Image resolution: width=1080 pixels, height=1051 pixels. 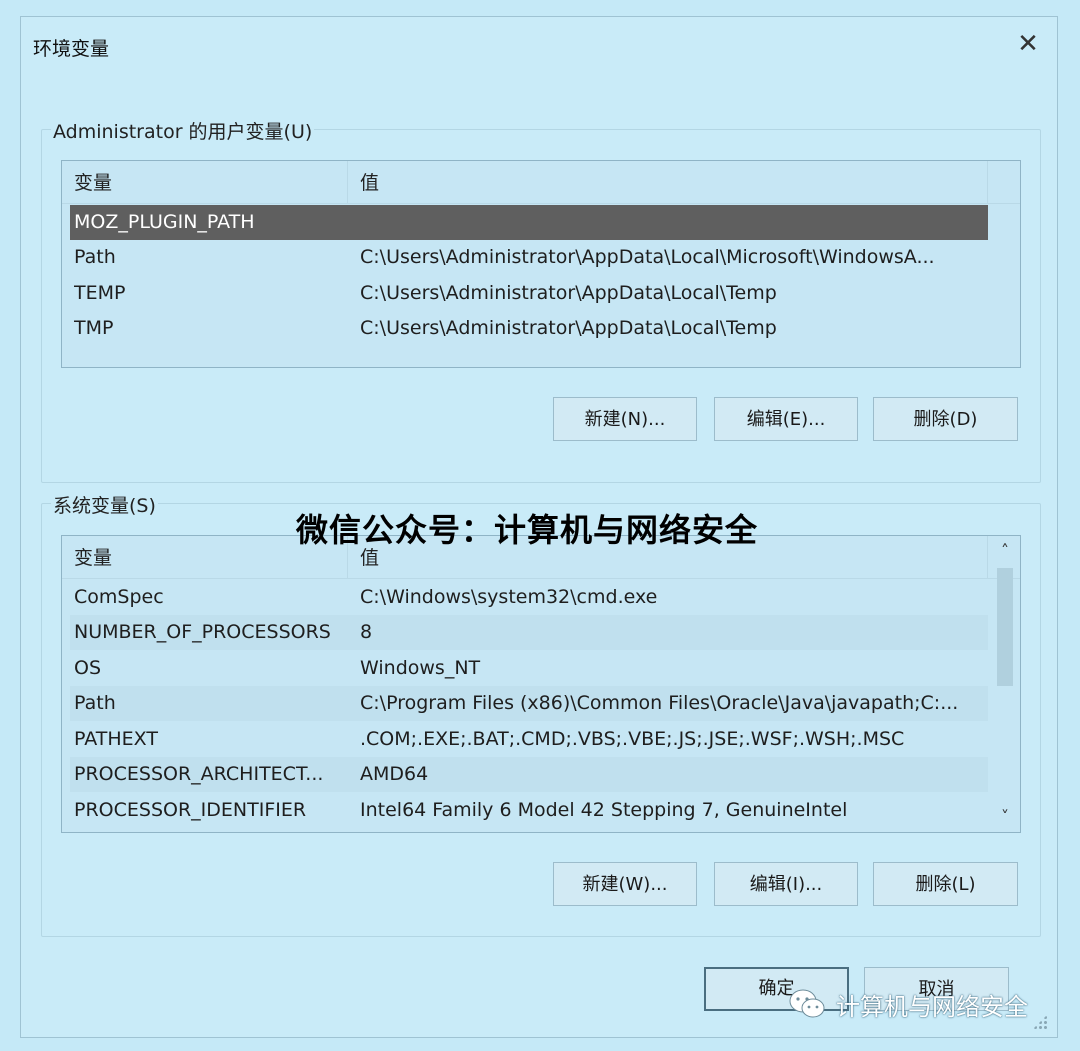 I want to click on scroll-down-icon: ˅, so click(x=1005, y=817).